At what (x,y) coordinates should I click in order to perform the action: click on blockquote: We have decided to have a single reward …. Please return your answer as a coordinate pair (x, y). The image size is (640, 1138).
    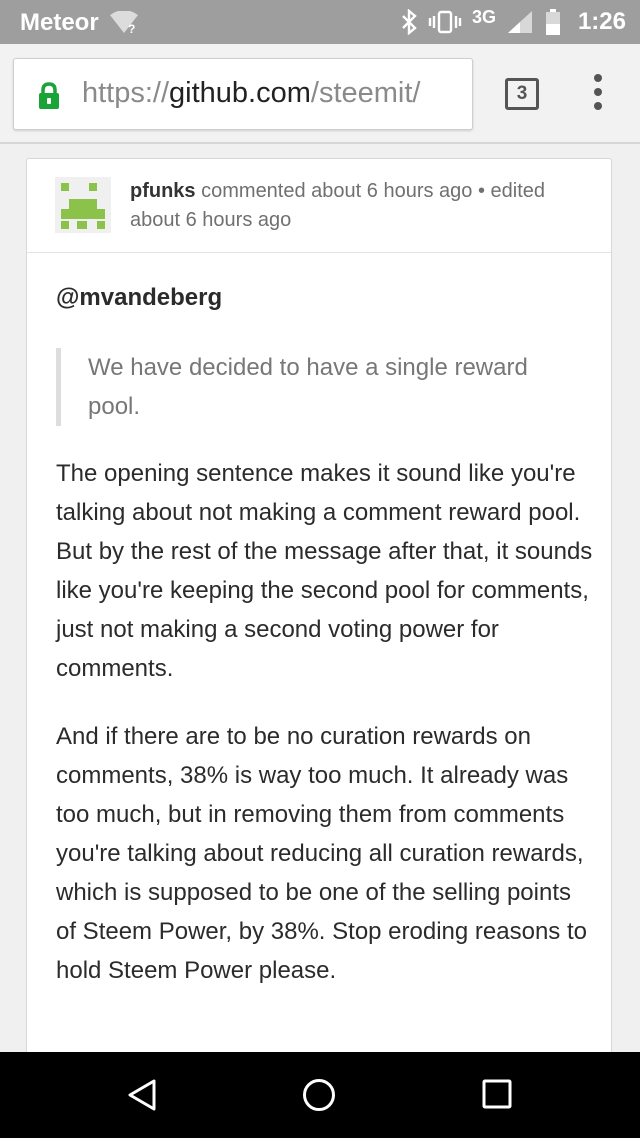
    Looking at the image, I should click on (321, 387).